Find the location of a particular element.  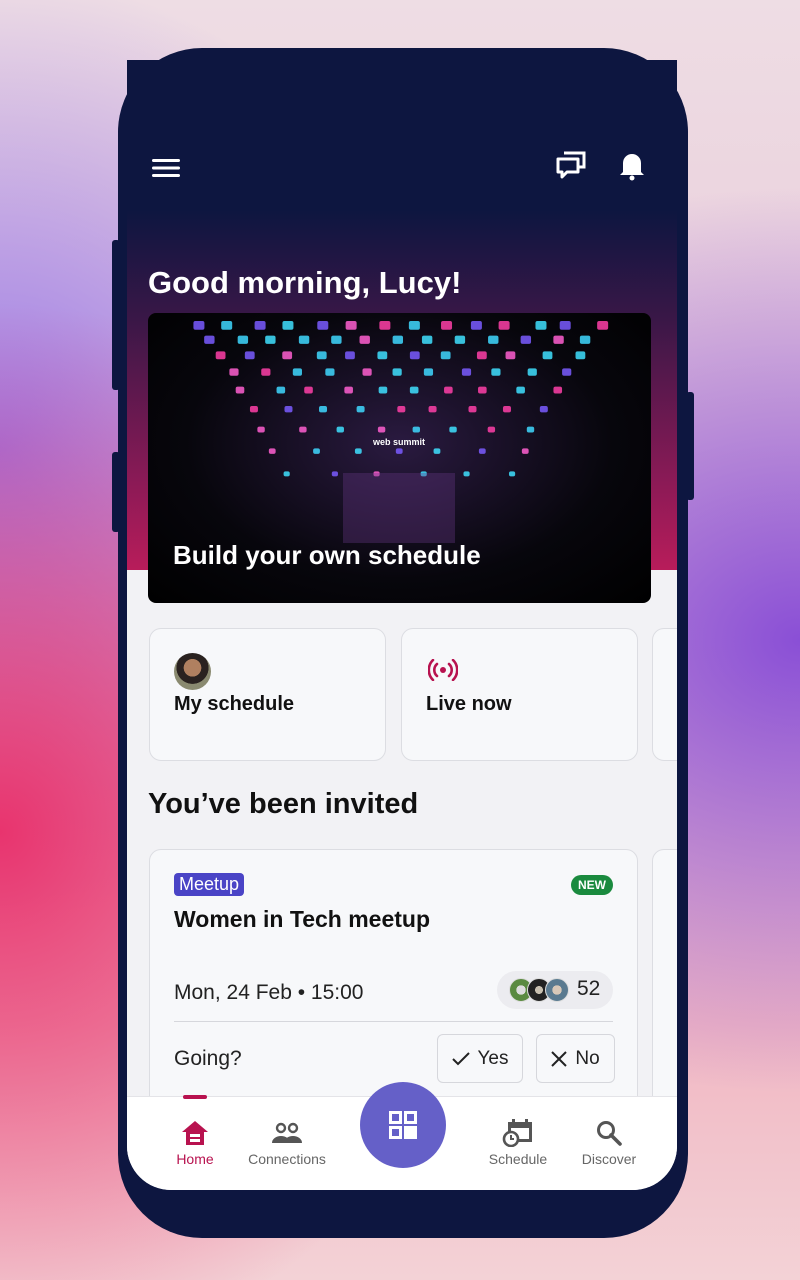

menu-icon is located at coordinates (166, 170).